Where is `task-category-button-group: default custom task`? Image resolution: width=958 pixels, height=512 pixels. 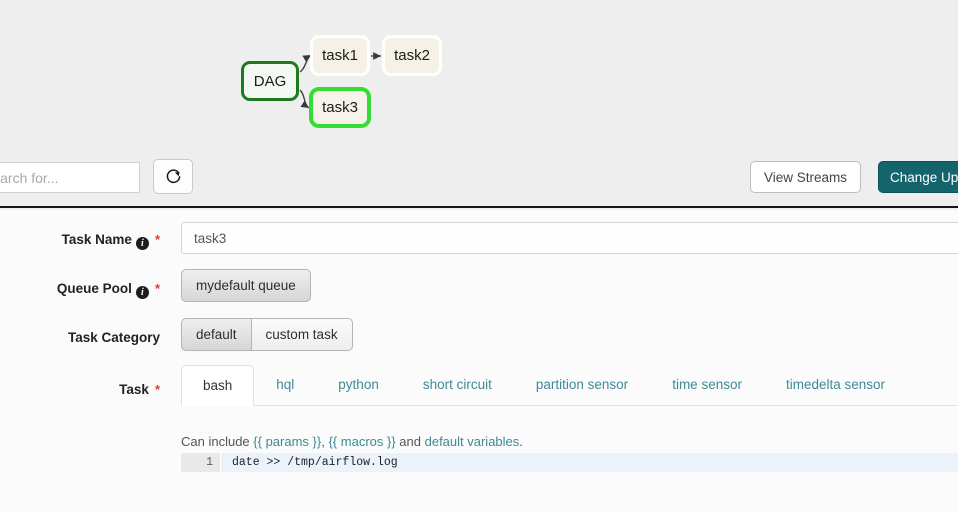 task-category-button-group: default custom task is located at coordinates (267, 334).